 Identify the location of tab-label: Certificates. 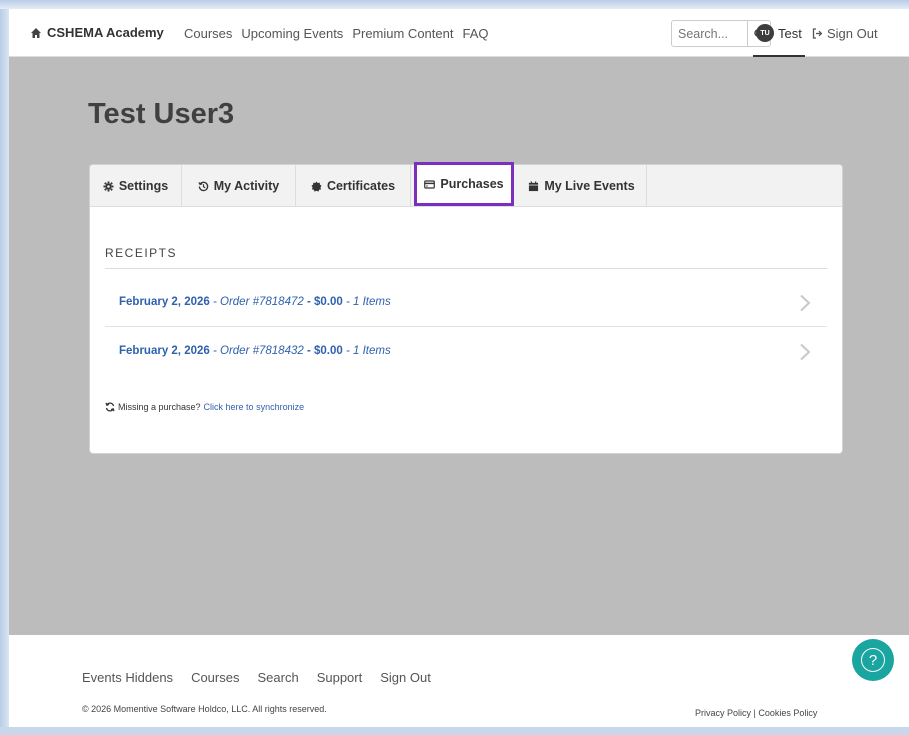
(361, 186).